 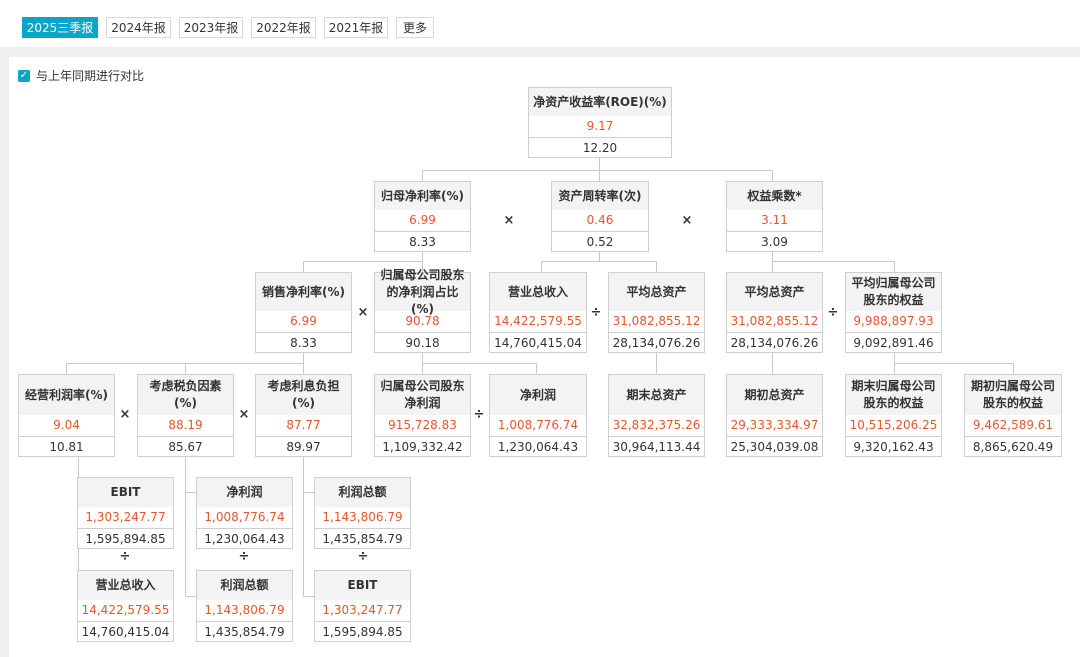 What do you see at coordinates (600, 221) in the screenshot?
I see `metric-current-value: 0.46` at bounding box center [600, 221].